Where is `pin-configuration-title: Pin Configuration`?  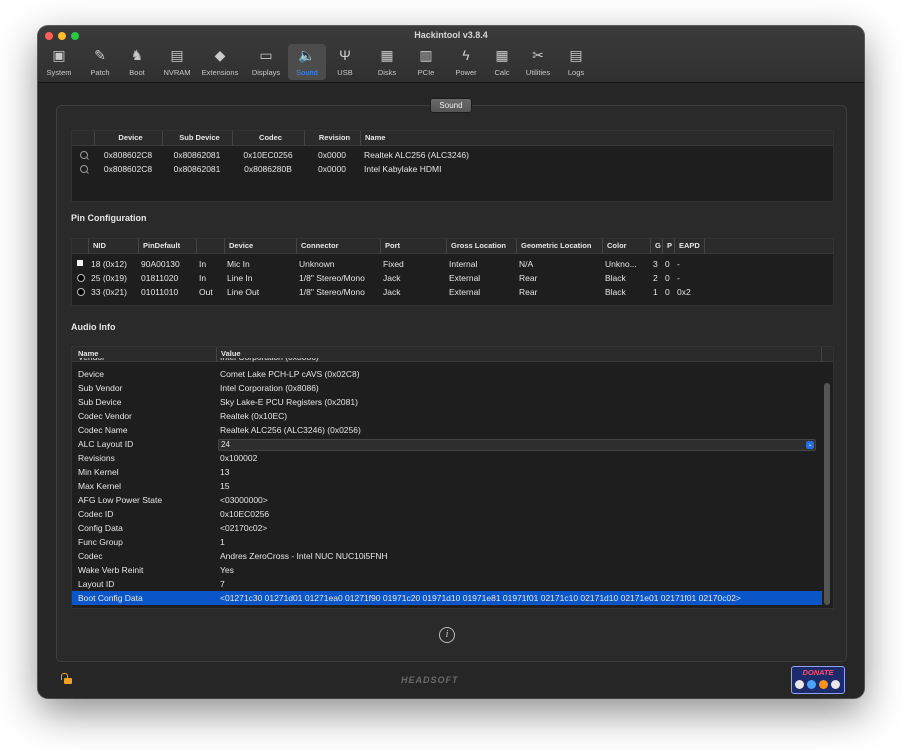
pin-configuration-title: Pin Configuration is located at coordinates (109, 218).